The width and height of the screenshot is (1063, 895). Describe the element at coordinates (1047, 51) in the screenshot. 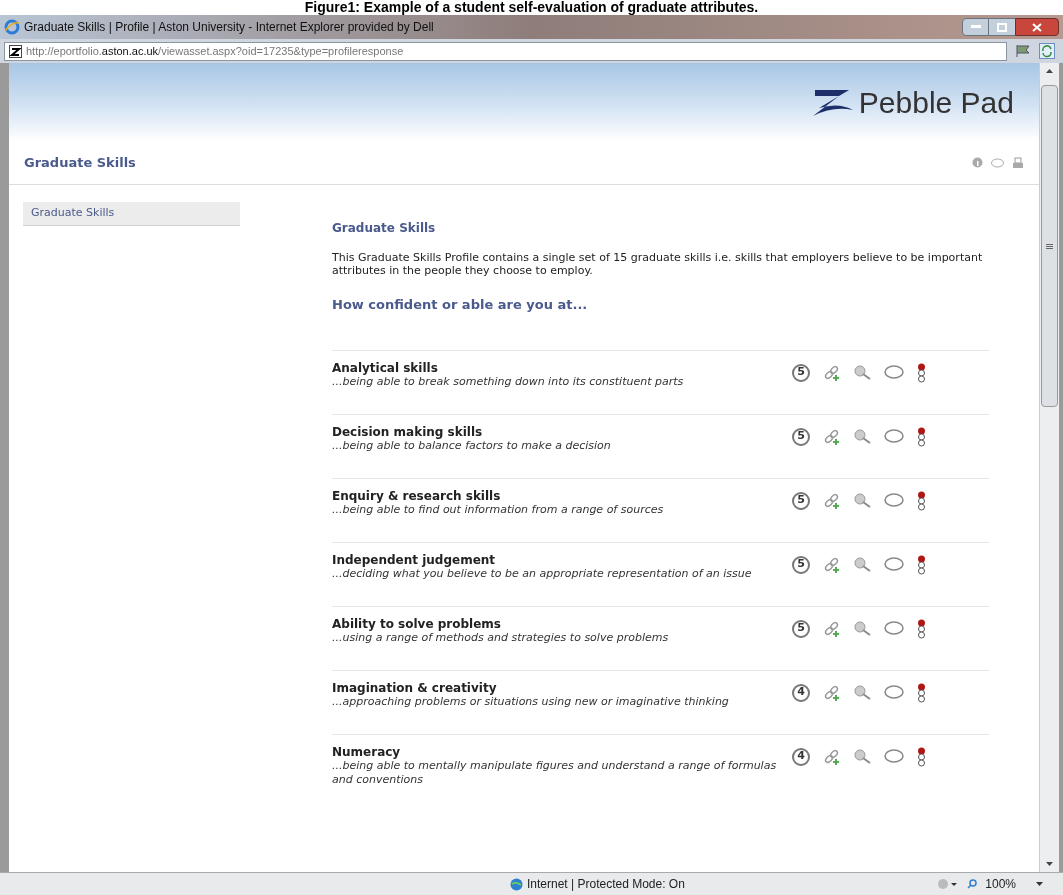

I see `refresh-icon` at that location.